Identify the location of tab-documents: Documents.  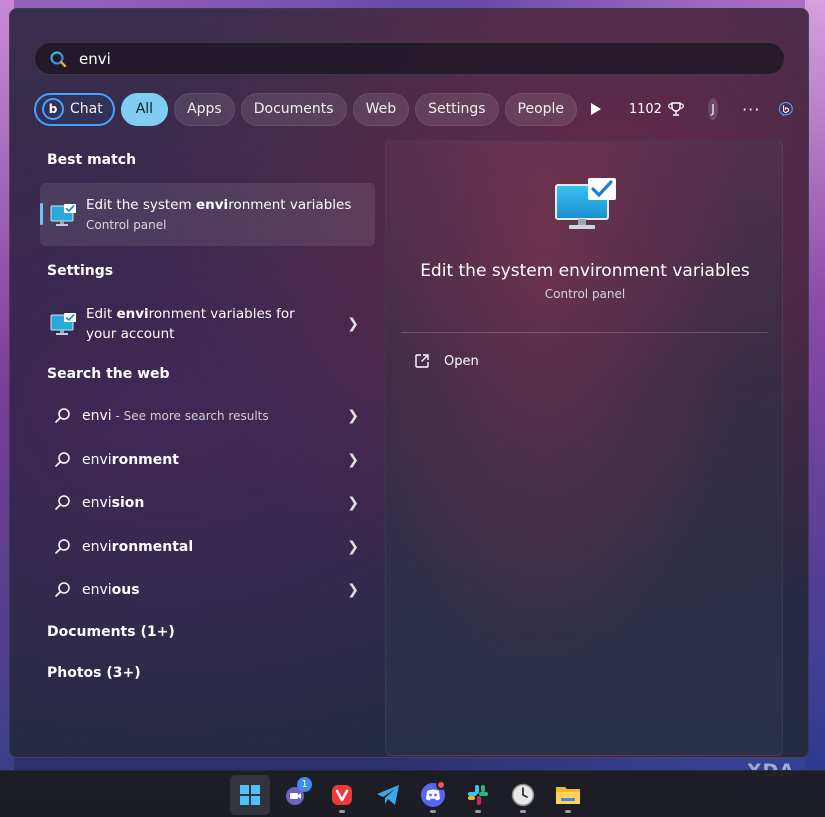
(293, 109).